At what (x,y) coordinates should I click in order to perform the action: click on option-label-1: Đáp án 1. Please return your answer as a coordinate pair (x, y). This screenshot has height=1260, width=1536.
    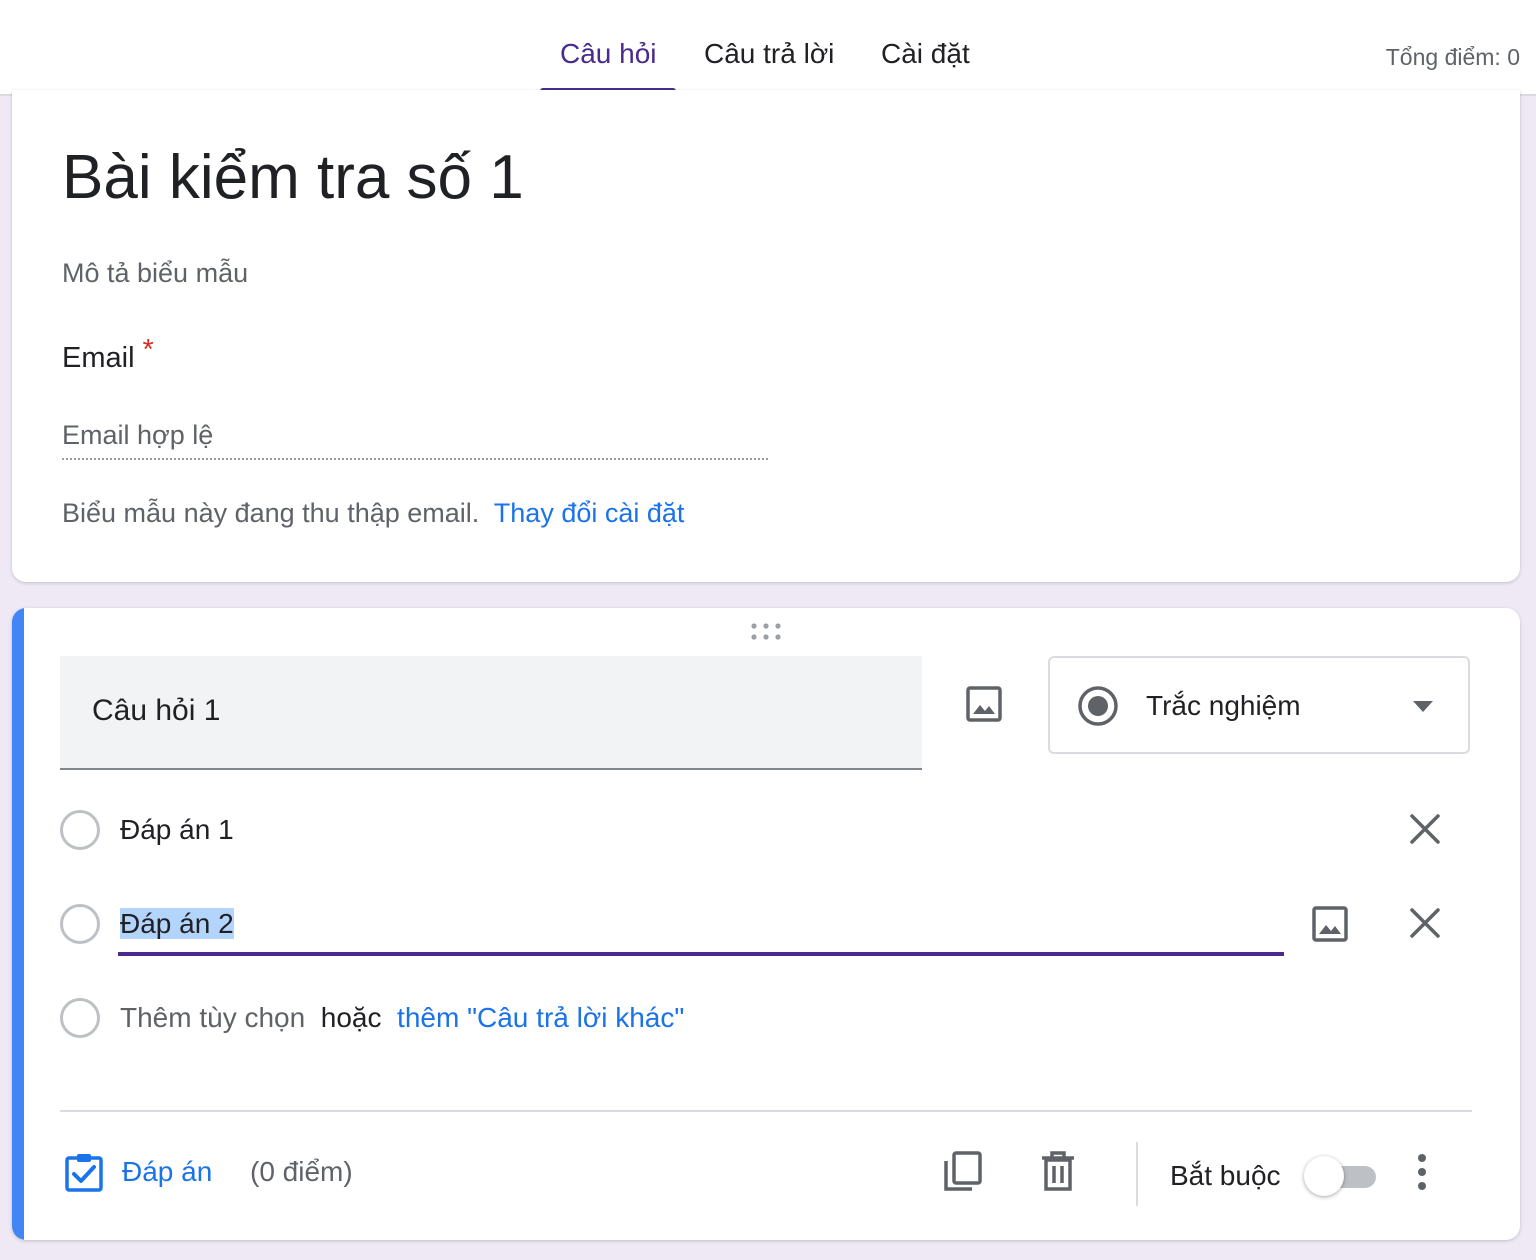
    Looking at the image, I should click on (177, 830).